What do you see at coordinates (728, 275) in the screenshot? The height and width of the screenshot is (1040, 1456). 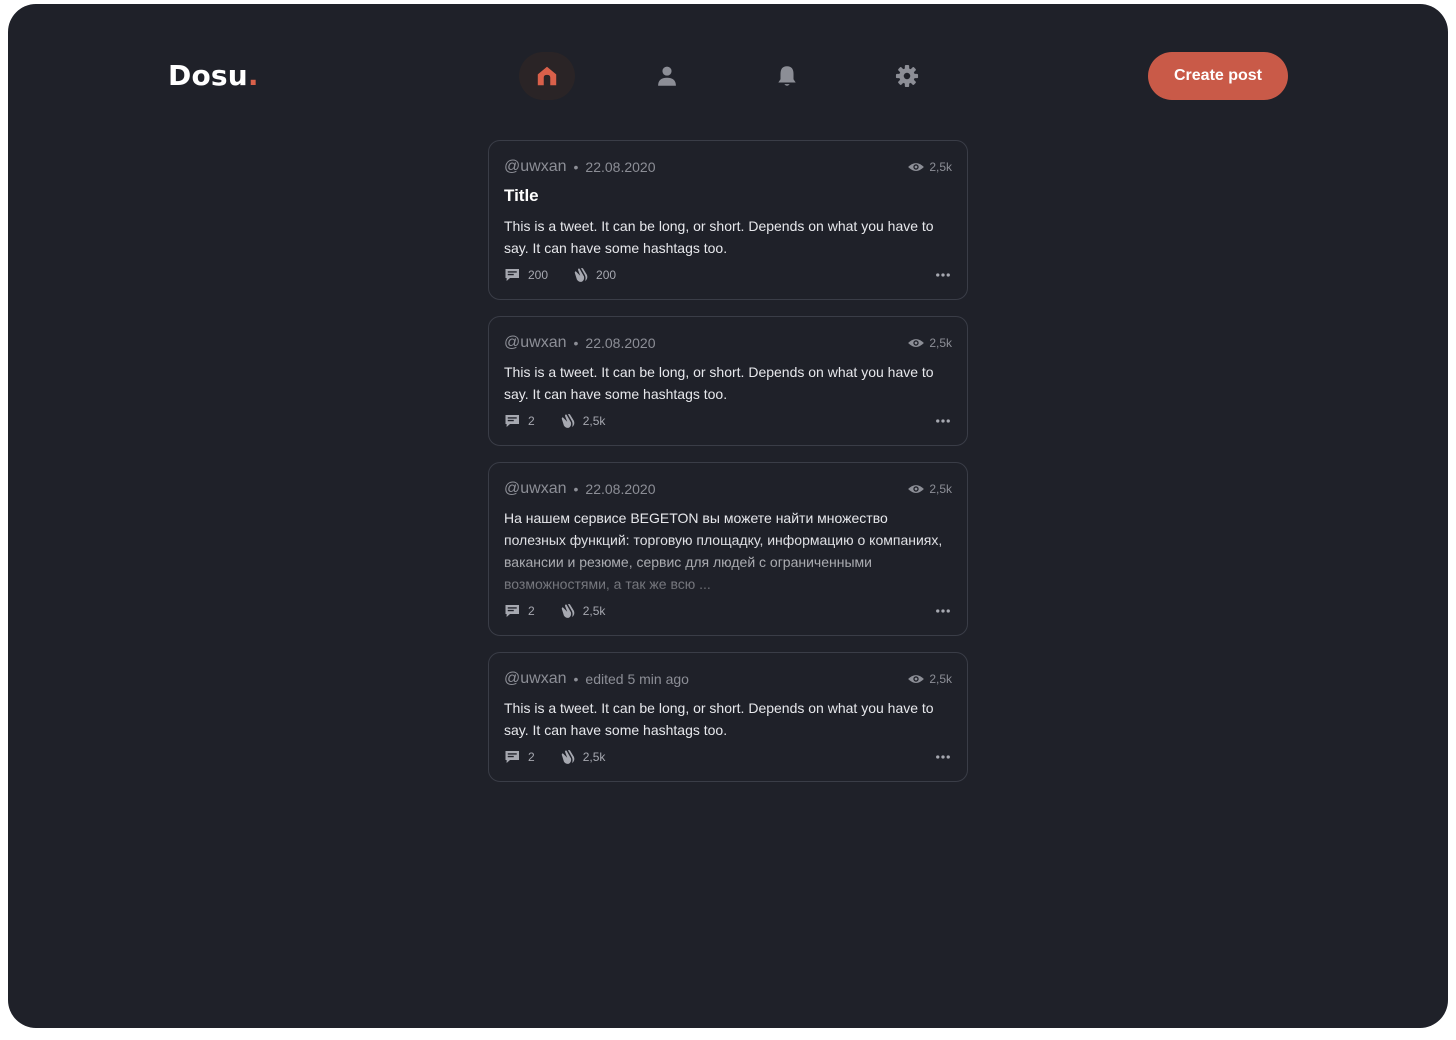 I see `post-footer: 200 200` at bounding box center [728, 275].